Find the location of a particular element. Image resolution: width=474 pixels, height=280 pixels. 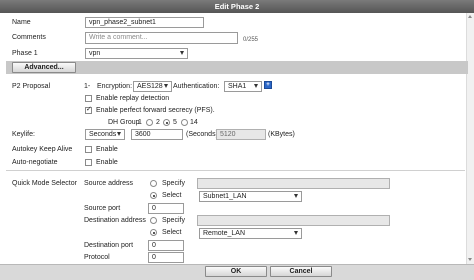

authentication-label: Authentication: is located at coordinates (196, 86).